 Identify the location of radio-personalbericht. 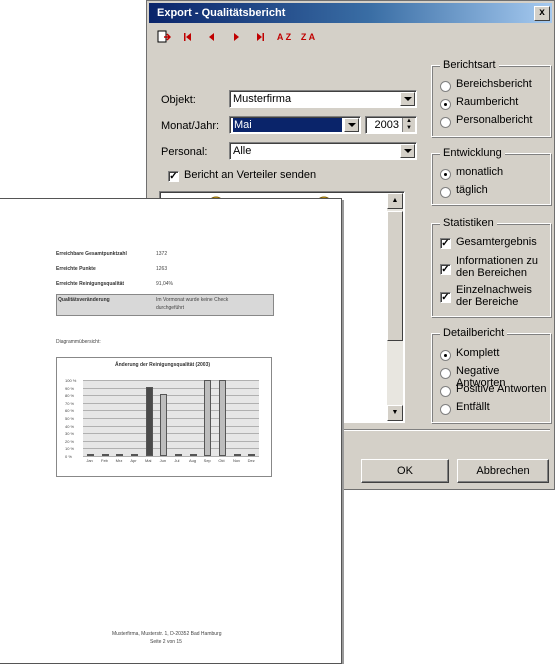
(445, 122).